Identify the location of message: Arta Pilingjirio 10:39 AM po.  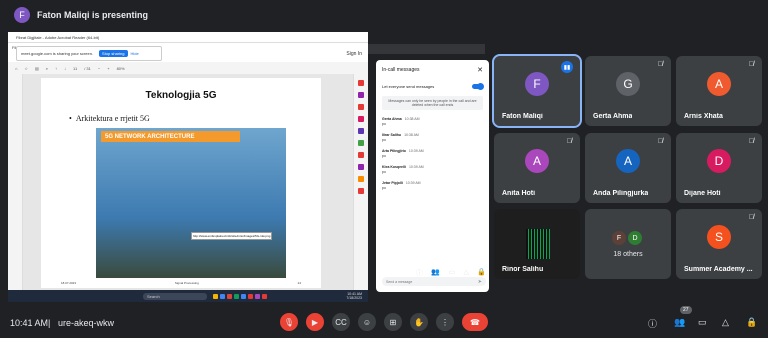
(432, 153).